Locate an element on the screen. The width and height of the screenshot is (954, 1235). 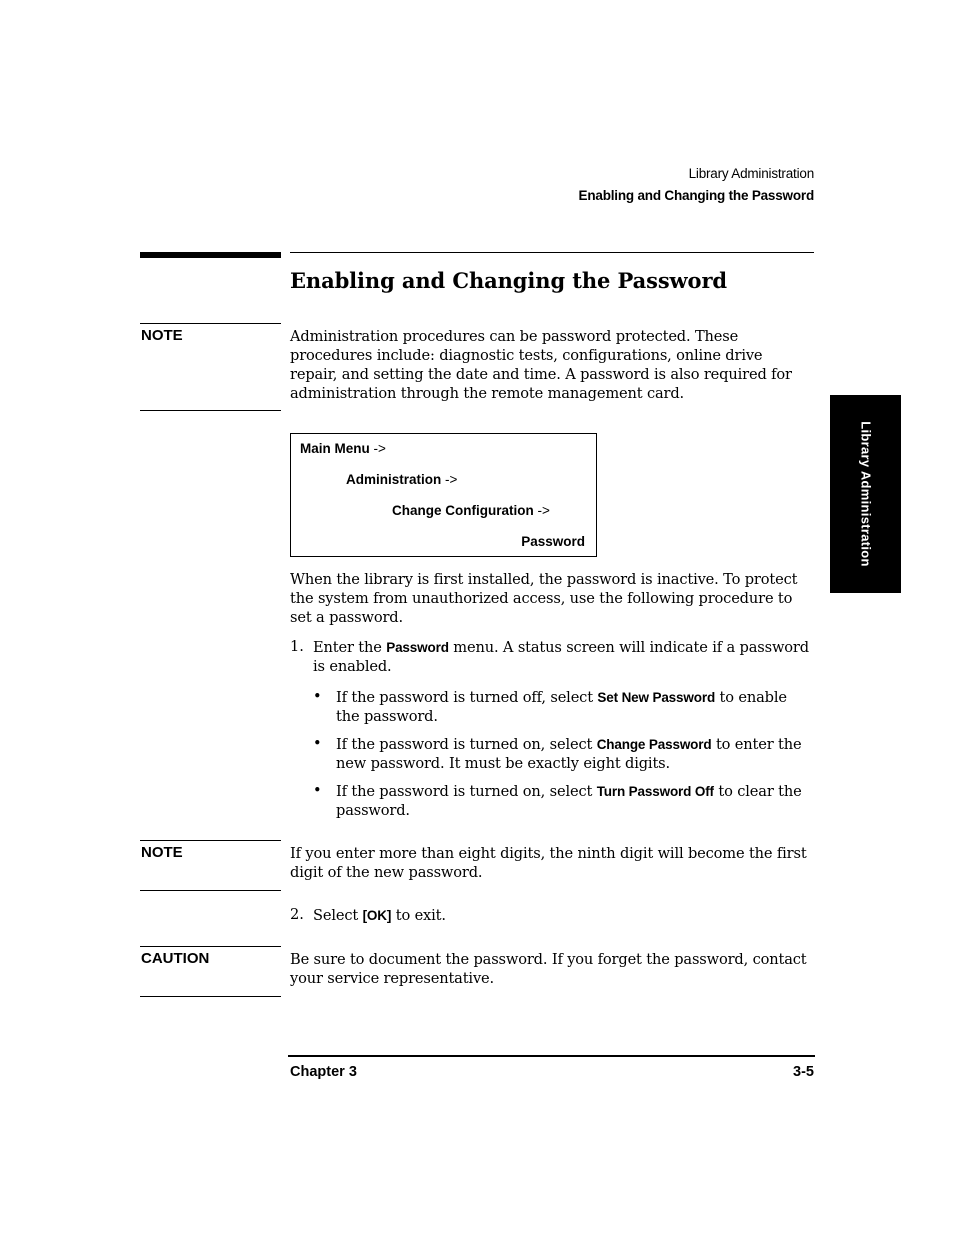
side-tab-label: Library Administration is located at coordinates (865, 494).